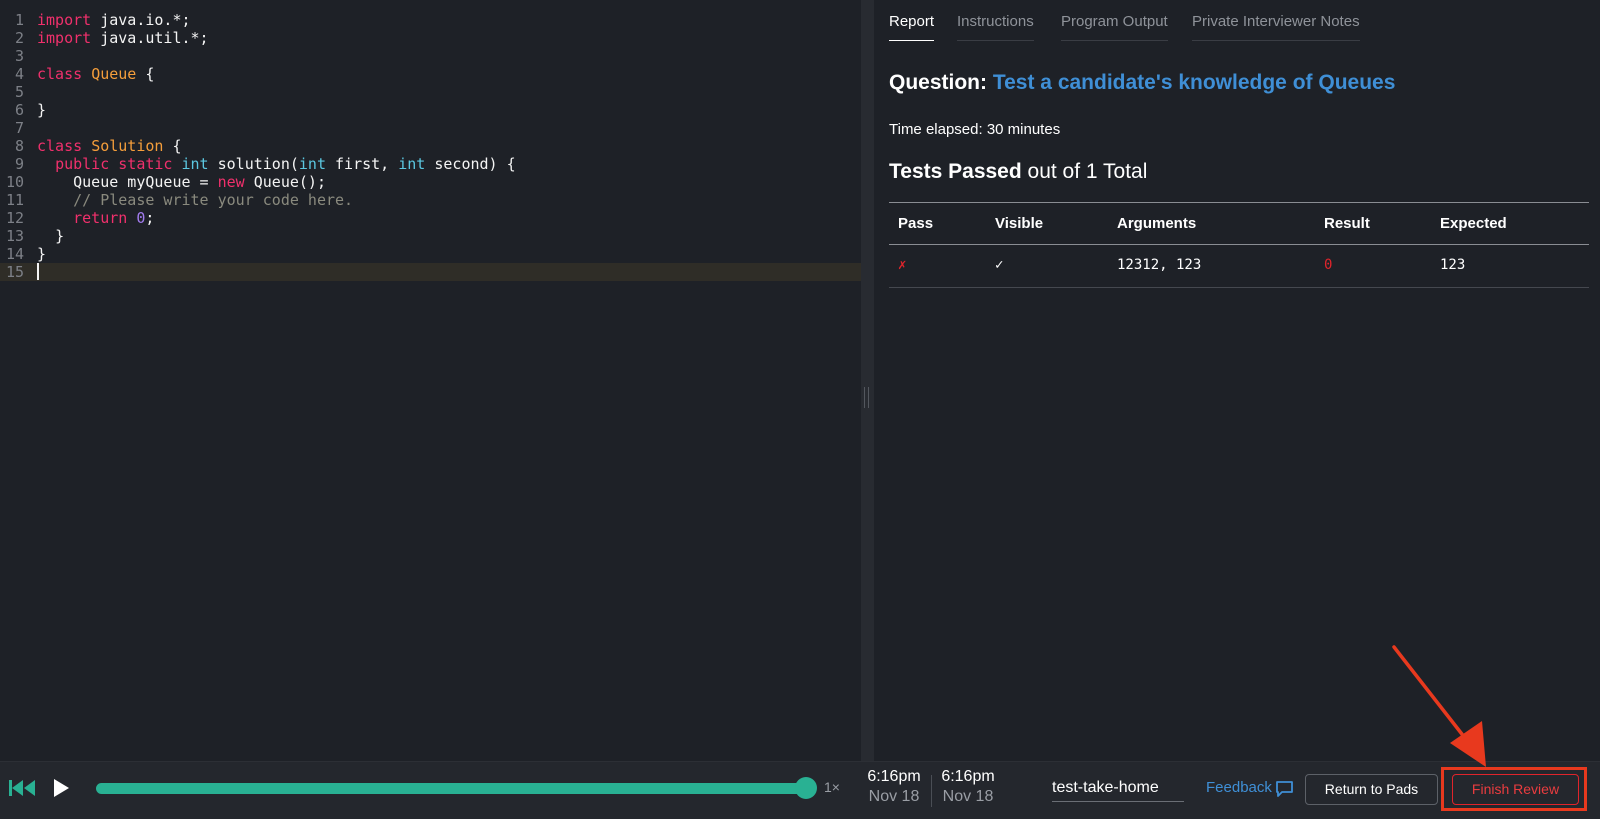 The image size is (1600, 819). What do you see at coordinates (955, 171) in the screenshot?
I see `tests-passed-label: Tests Passed` at bounding box center [955, 171].